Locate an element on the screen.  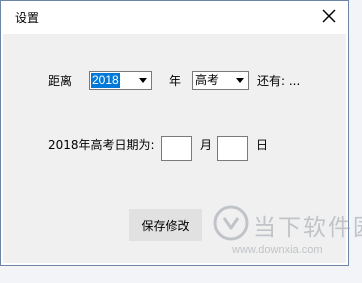
exam-select: 高考 is located at coordinates (220, 80).